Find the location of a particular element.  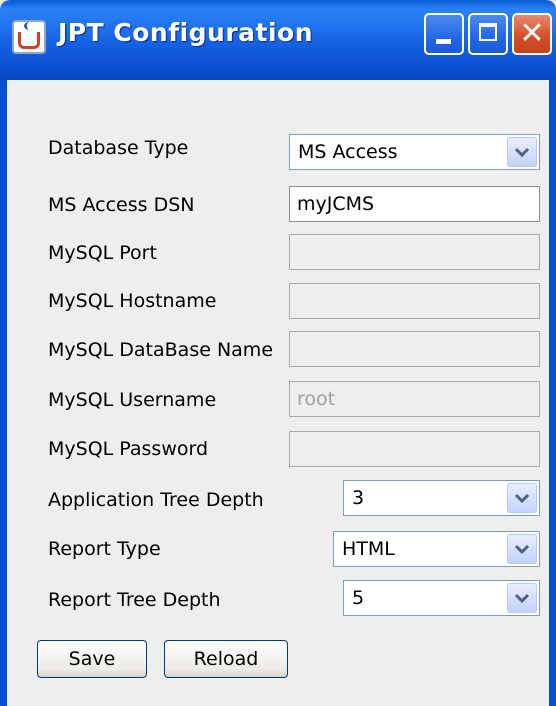

window-frame-right is located at coordinates (552, 393).